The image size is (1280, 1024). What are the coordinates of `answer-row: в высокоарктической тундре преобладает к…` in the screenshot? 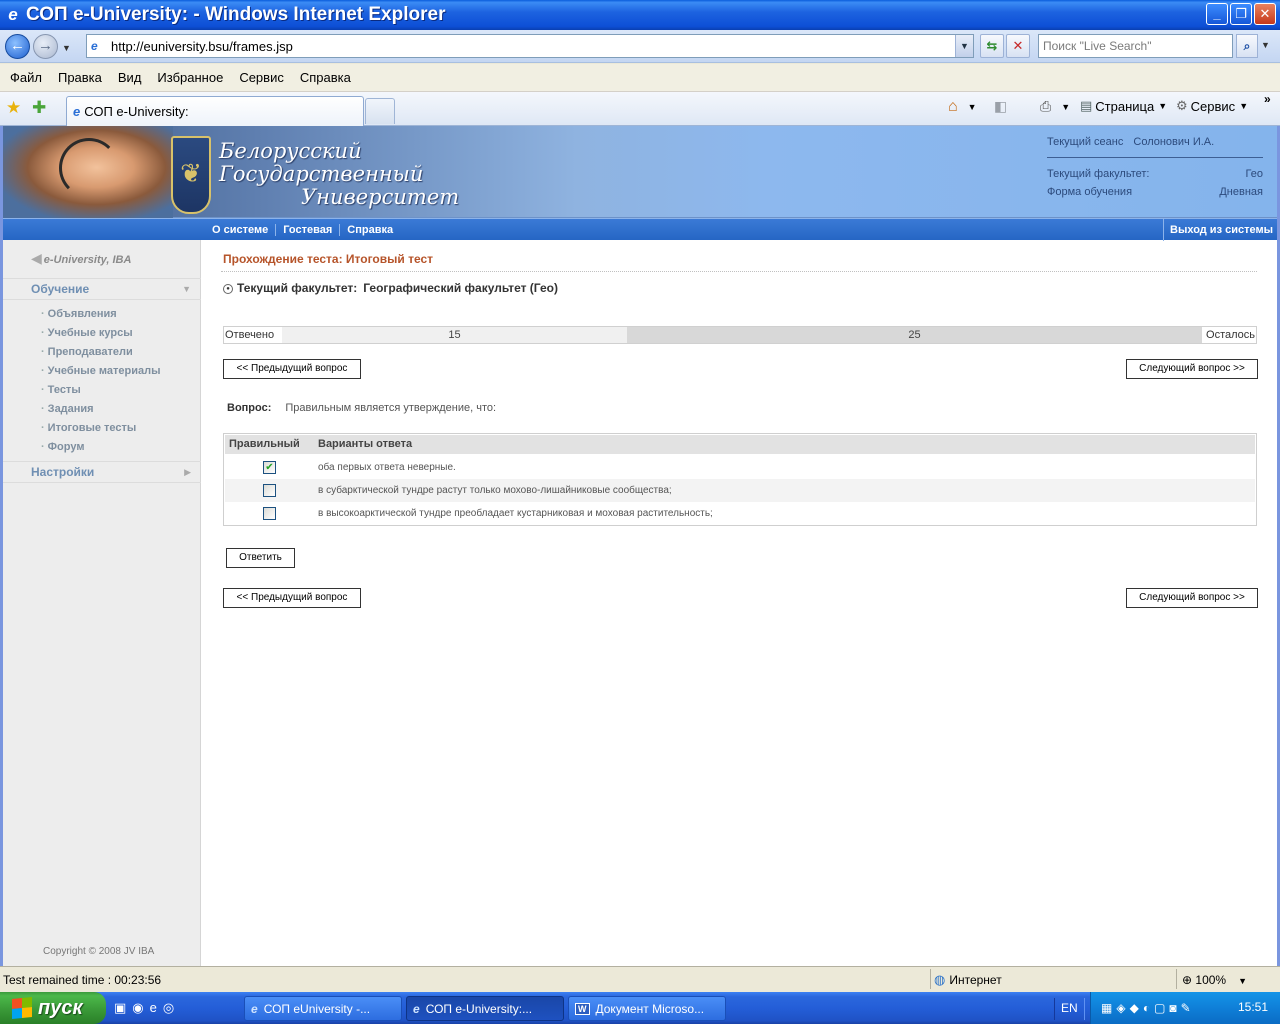 It's located at (740, 513).